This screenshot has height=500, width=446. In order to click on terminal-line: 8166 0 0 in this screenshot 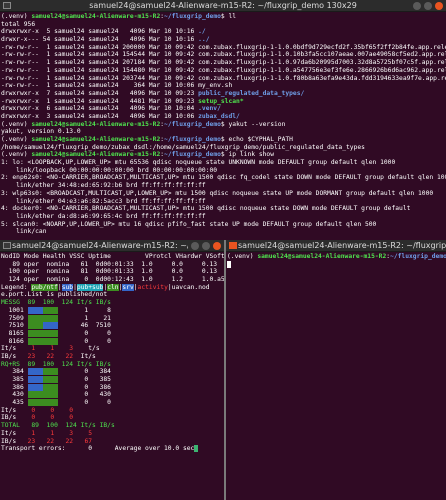, I will do `click(112, 341)`.